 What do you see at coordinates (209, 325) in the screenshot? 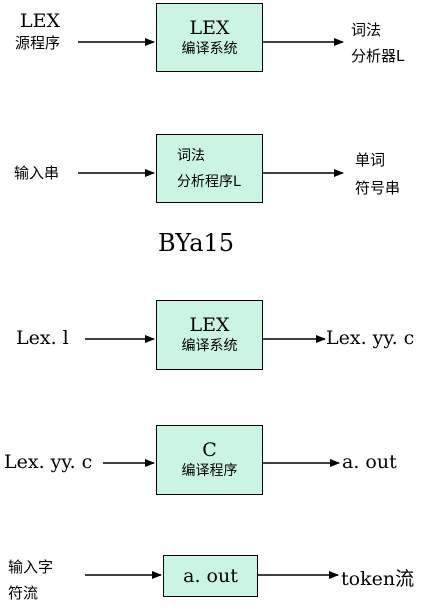
I see `row3-box-title: LEX` at bounding box center [209, 325].